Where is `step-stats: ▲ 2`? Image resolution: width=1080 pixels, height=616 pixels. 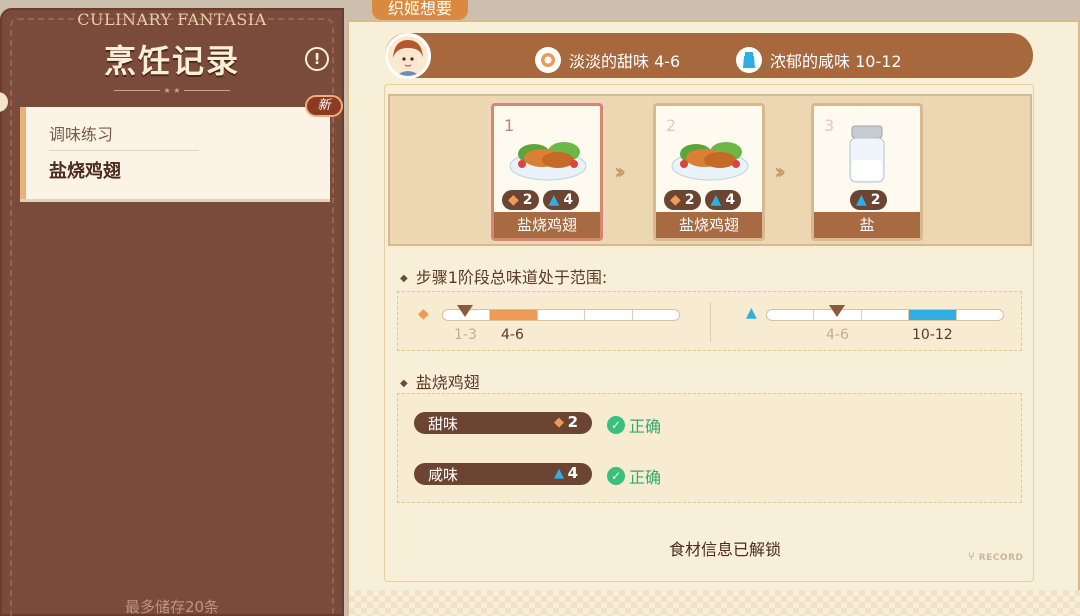 step-stats: ▲ 2 is located at coordinates (868, 200).